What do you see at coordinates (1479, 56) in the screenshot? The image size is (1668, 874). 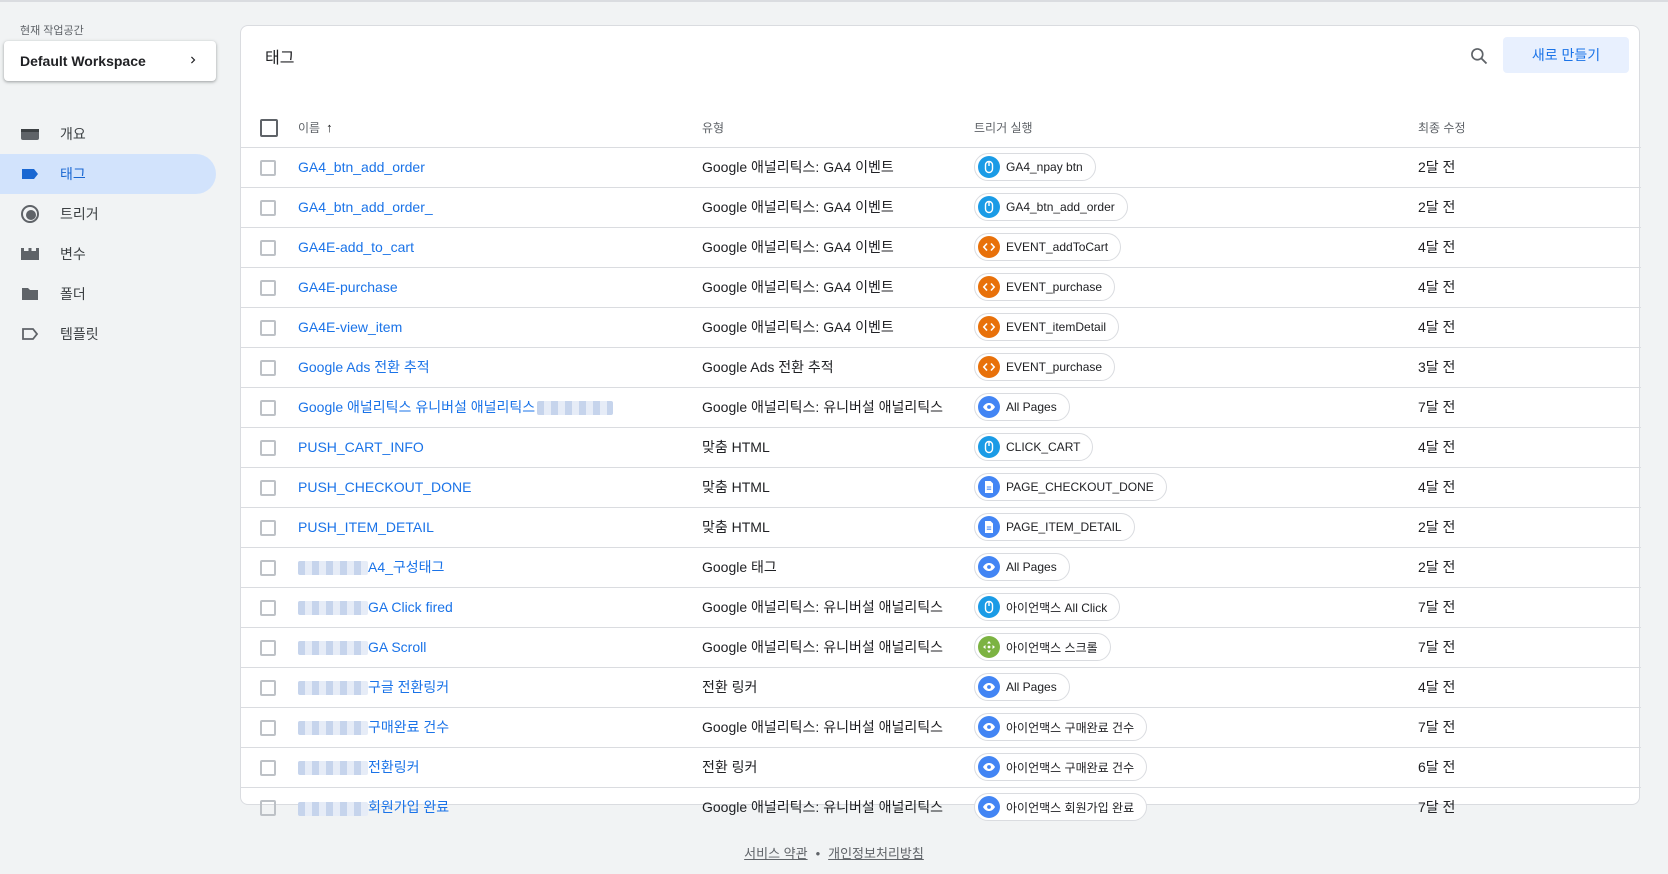 I see `search-button` at bounding box center [1479, 56].